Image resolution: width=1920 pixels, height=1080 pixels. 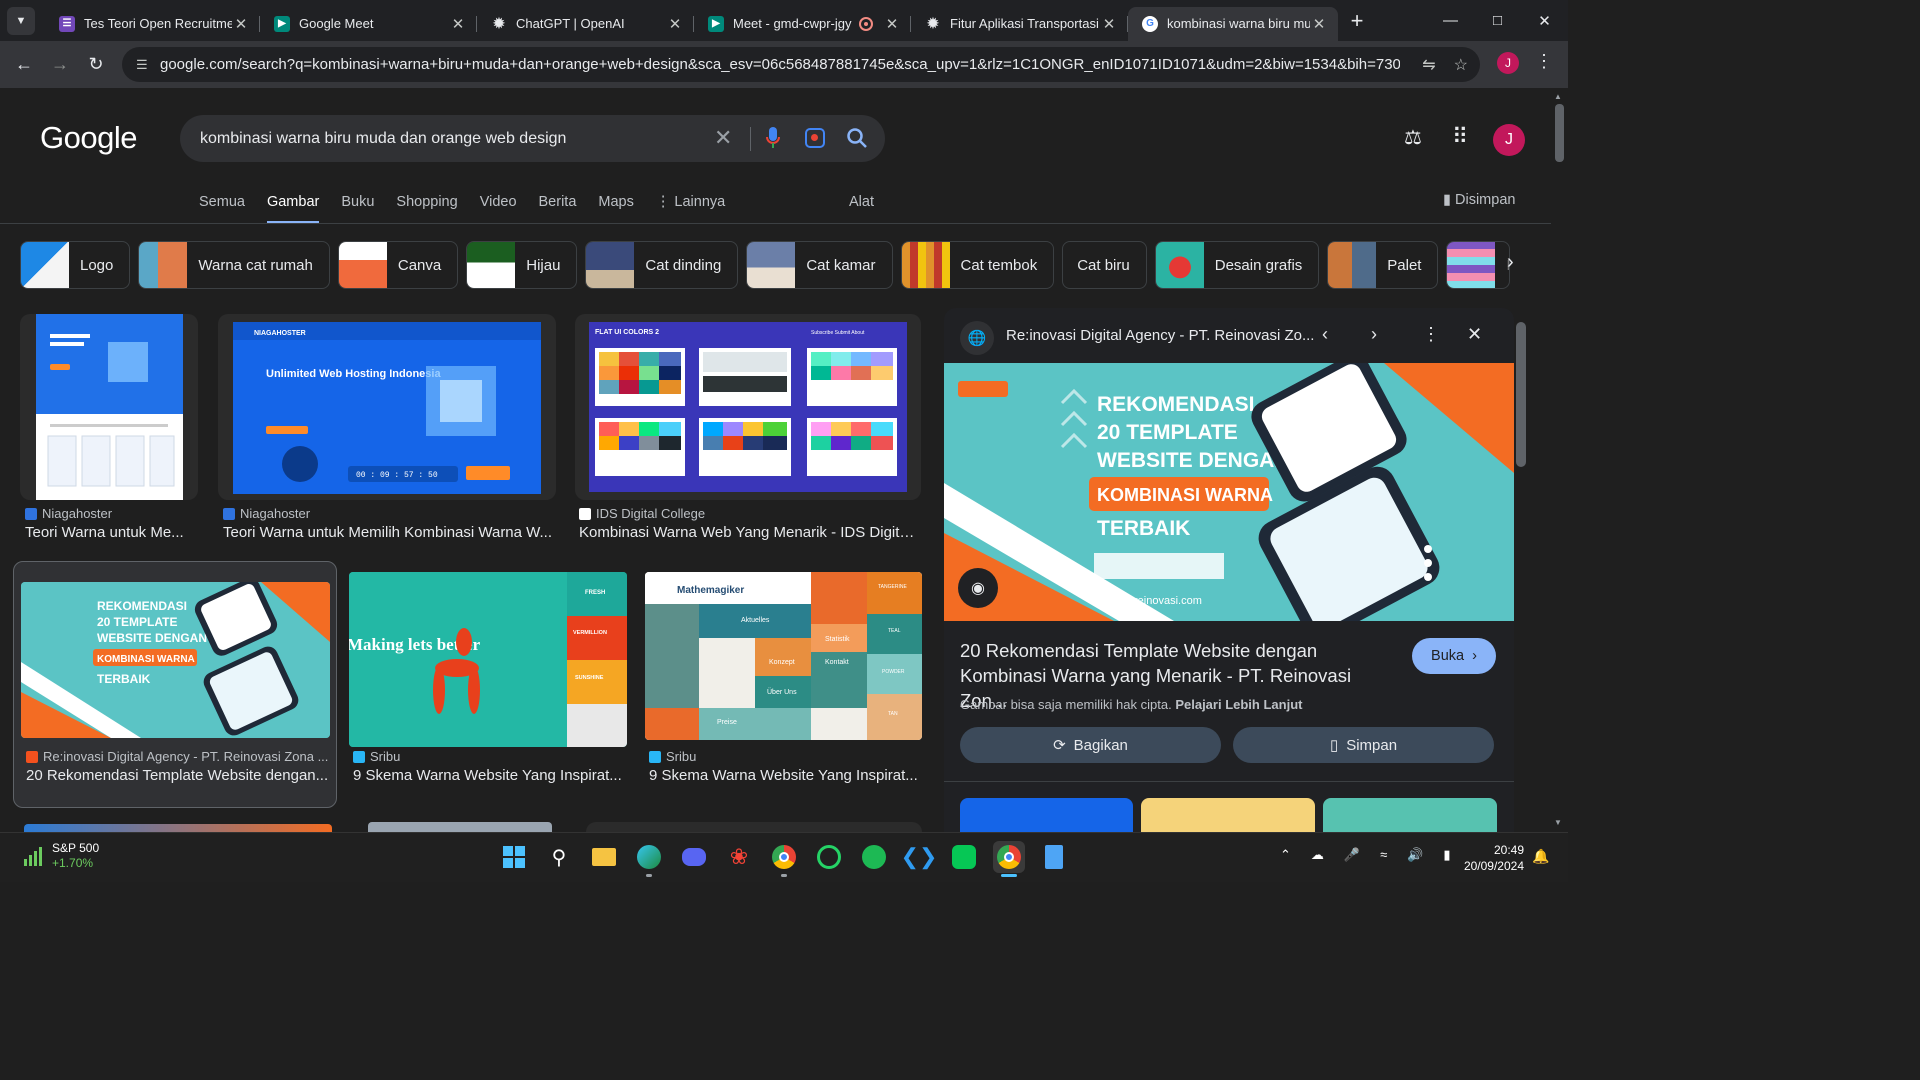 What do you see at coordinates (96, 65) in the screenshot?
I see `reload-icon: ↻` at bounding box center [96, 65].